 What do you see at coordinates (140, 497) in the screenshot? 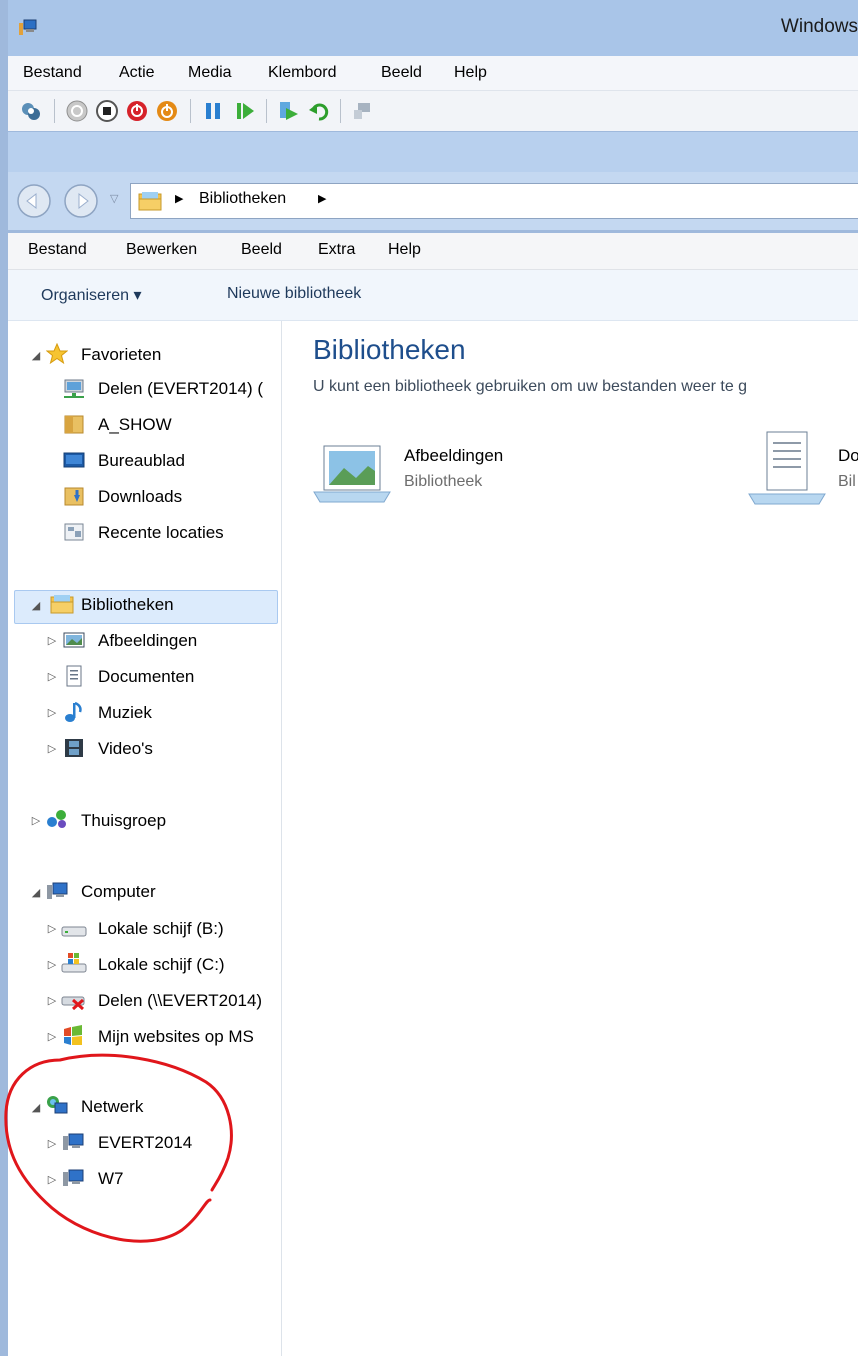
I see `nav-fav-downloads: Downloads` at bounding box center [140, 497].